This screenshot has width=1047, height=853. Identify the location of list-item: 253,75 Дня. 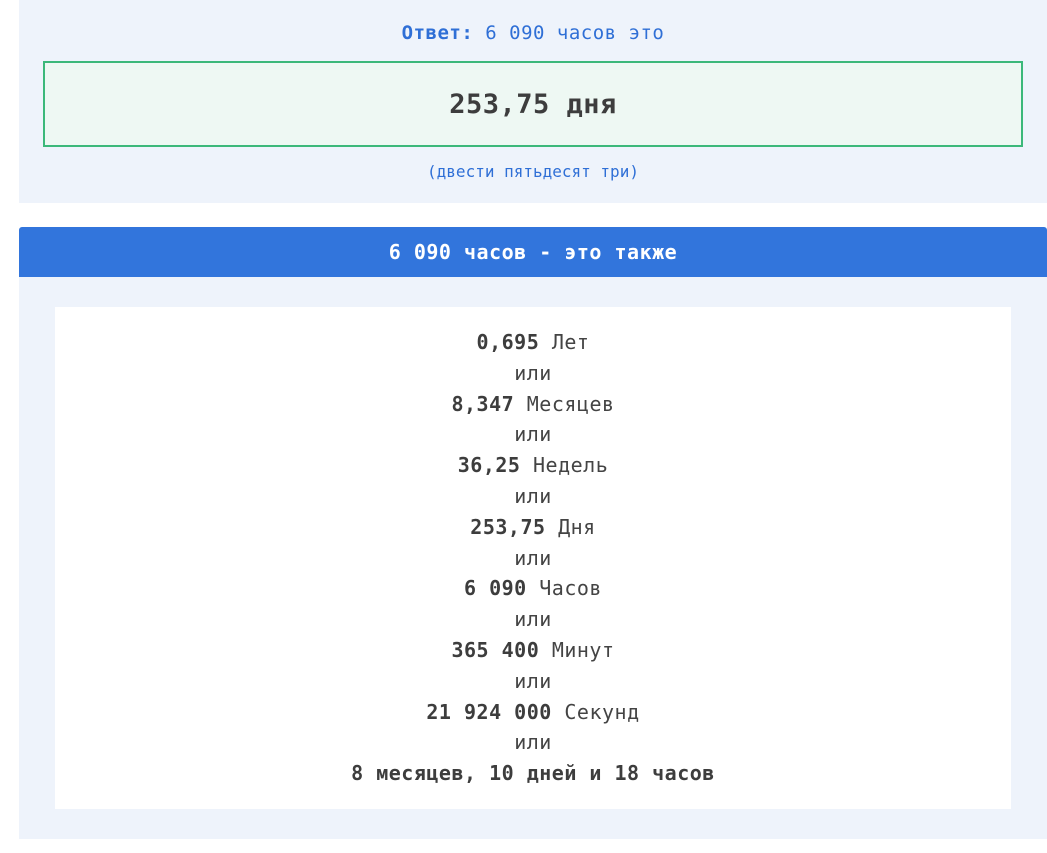
(533, 527).